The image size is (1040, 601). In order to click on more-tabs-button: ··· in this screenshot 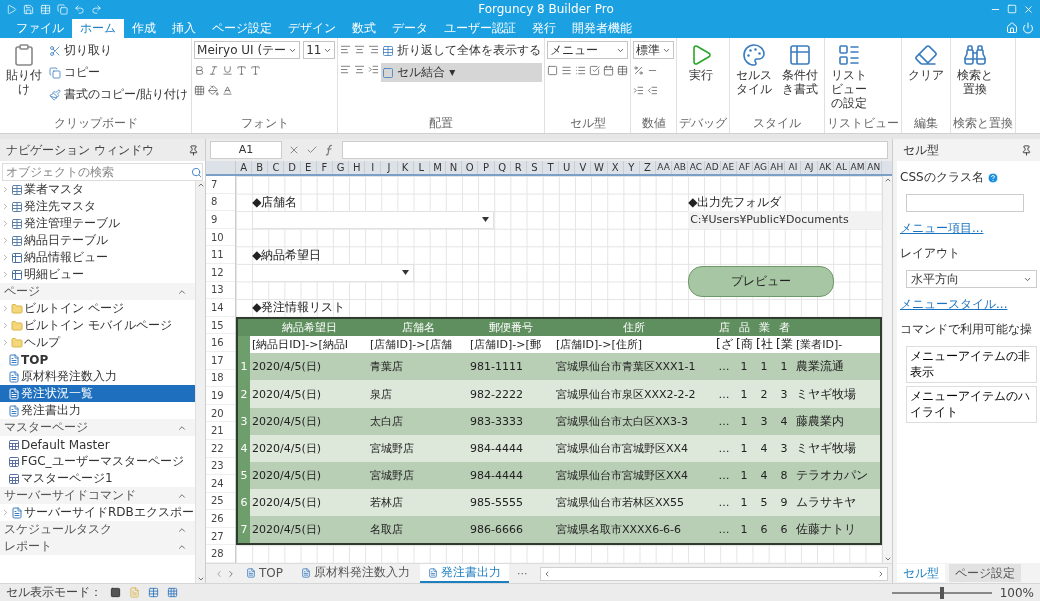, I will do `click(522, 573)`.